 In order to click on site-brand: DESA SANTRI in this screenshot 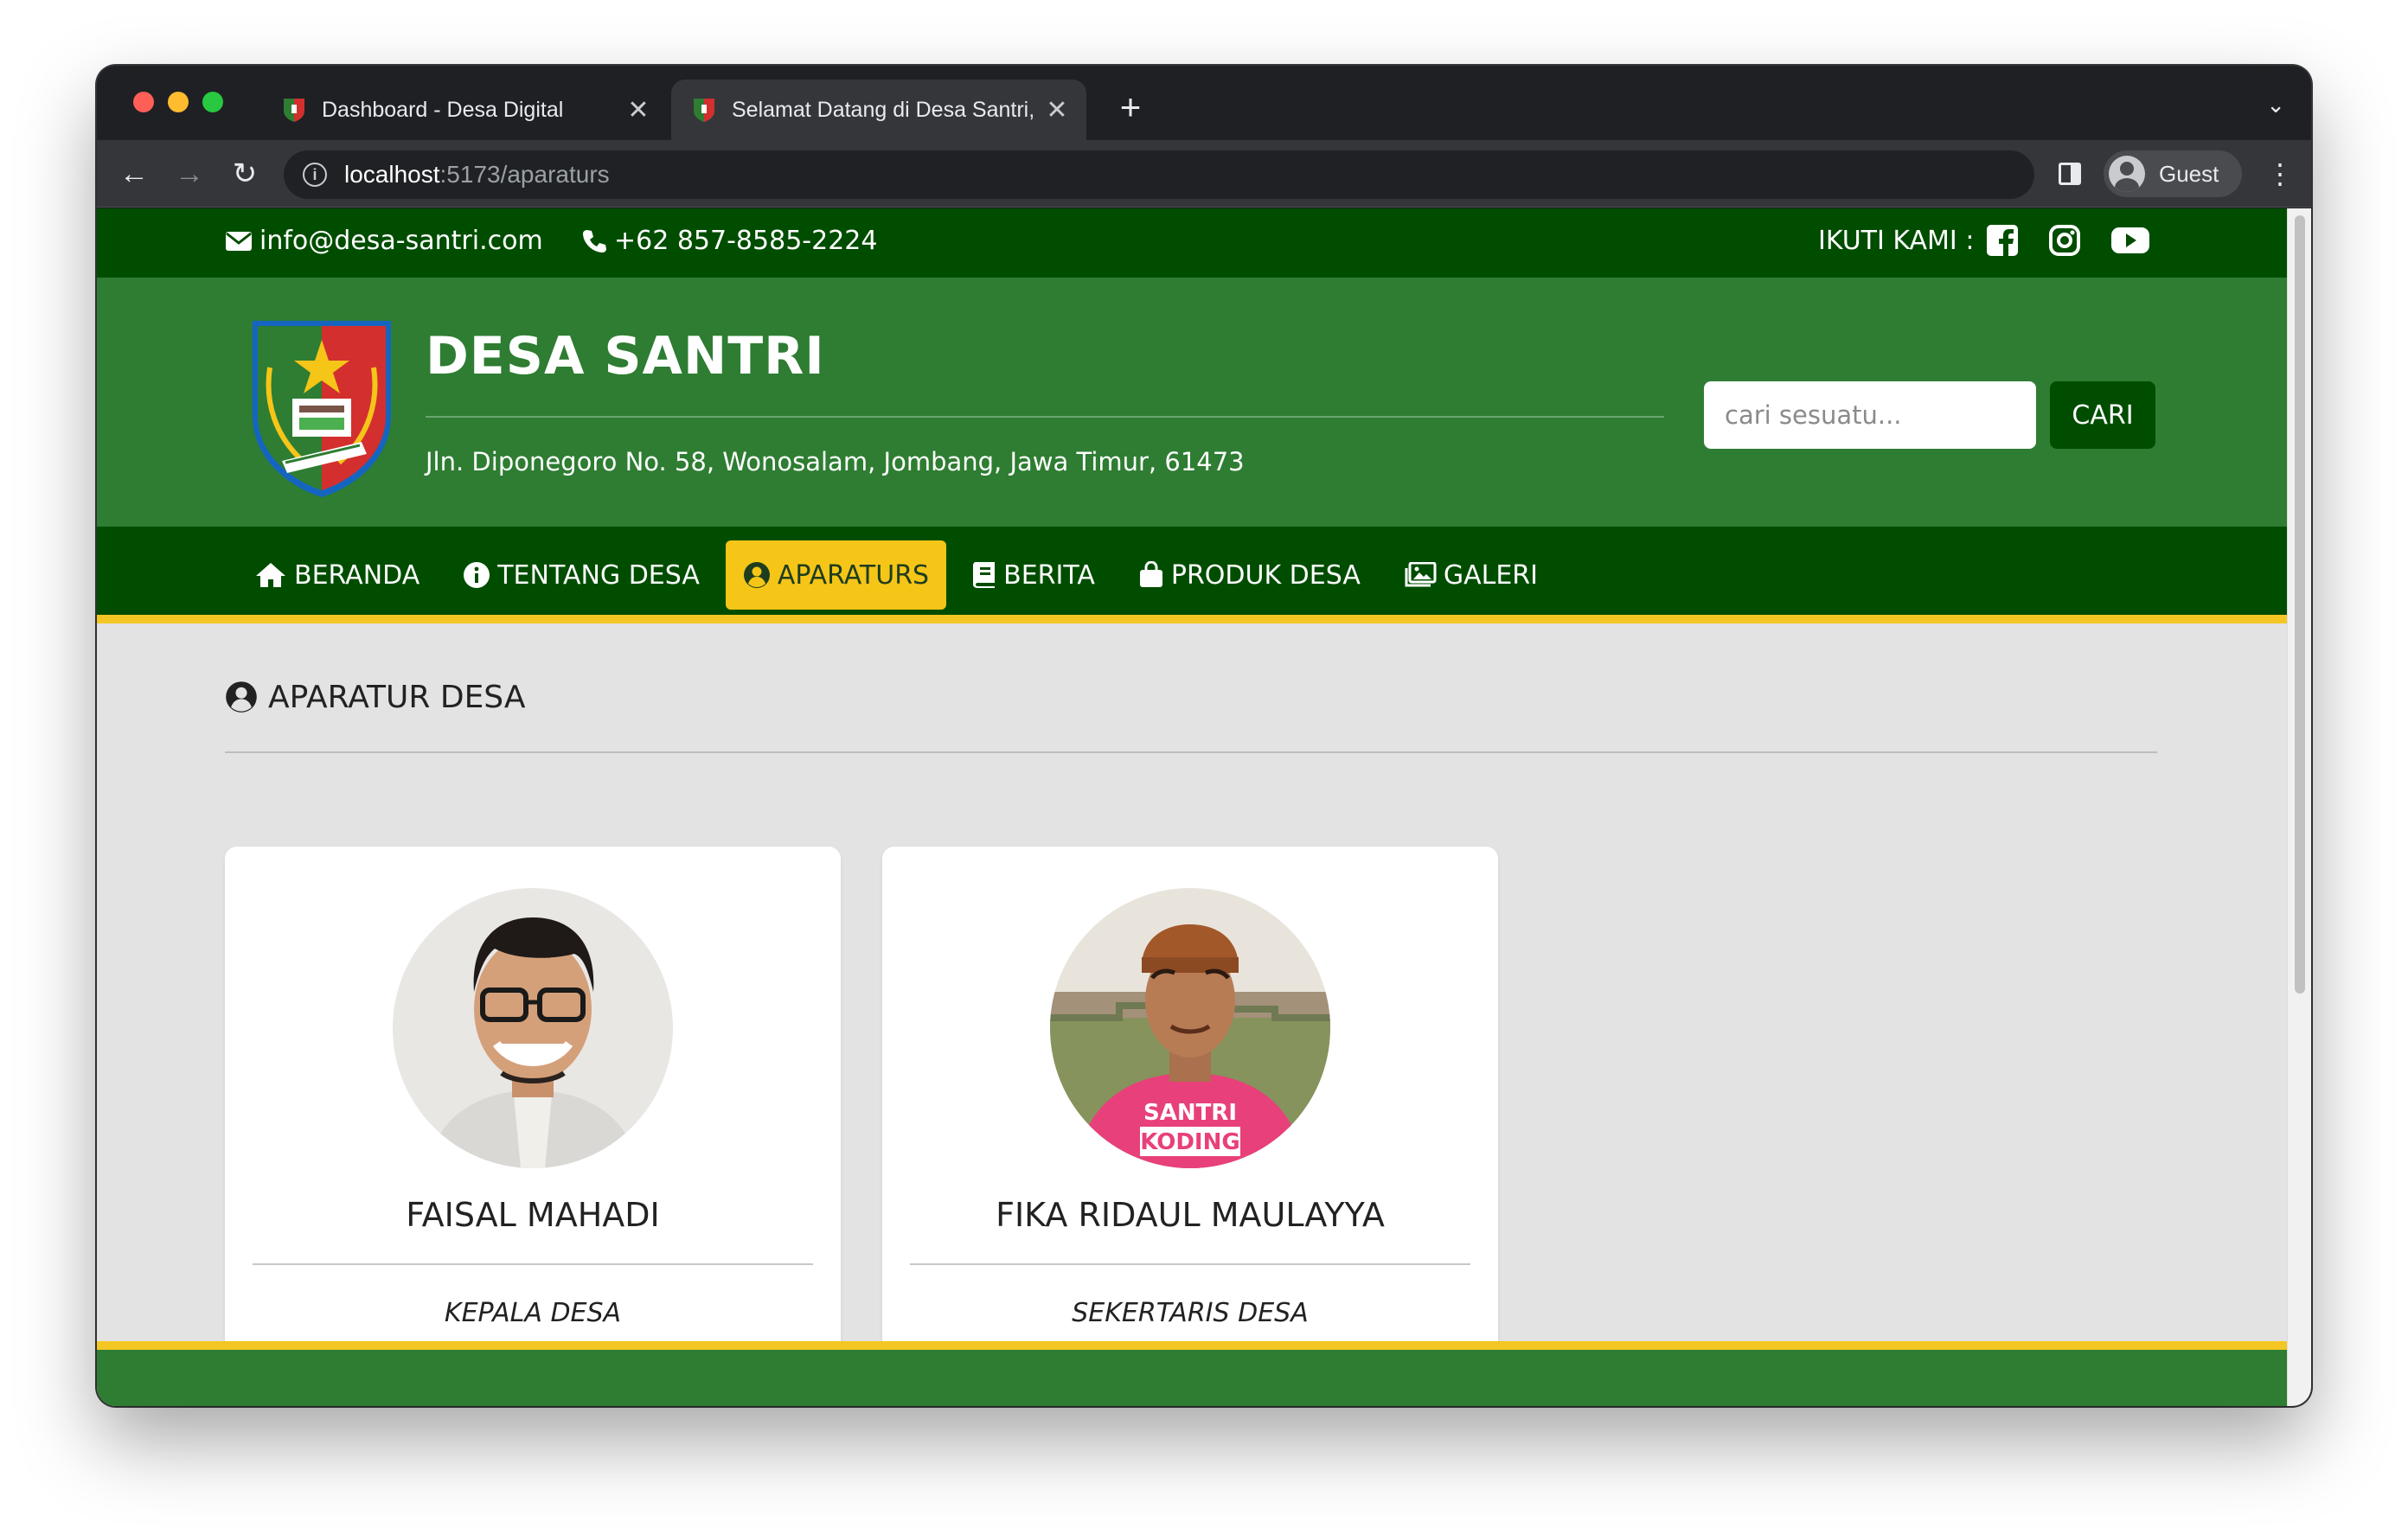, I will do `click(625, 356)`.